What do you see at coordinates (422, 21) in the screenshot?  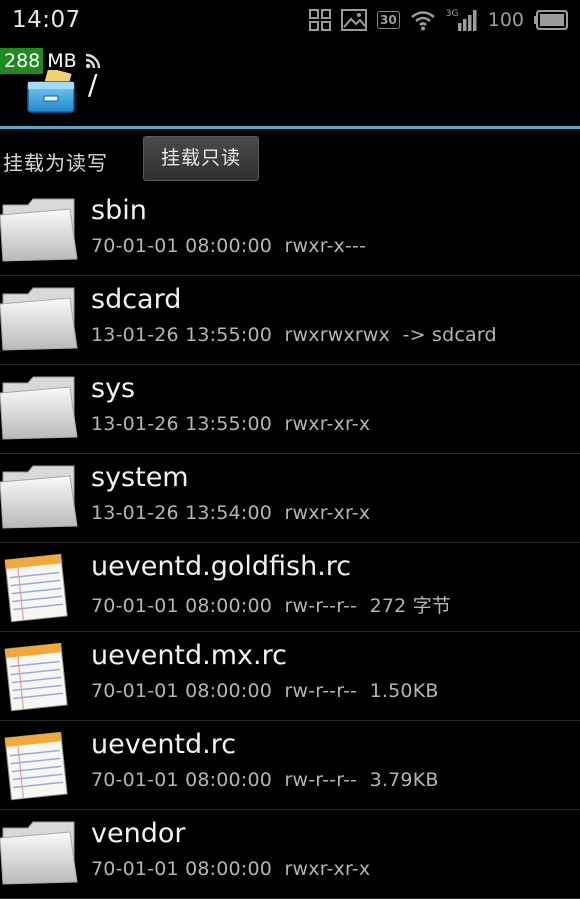 I see `wifi-icon` at bounding box center [422, 21].